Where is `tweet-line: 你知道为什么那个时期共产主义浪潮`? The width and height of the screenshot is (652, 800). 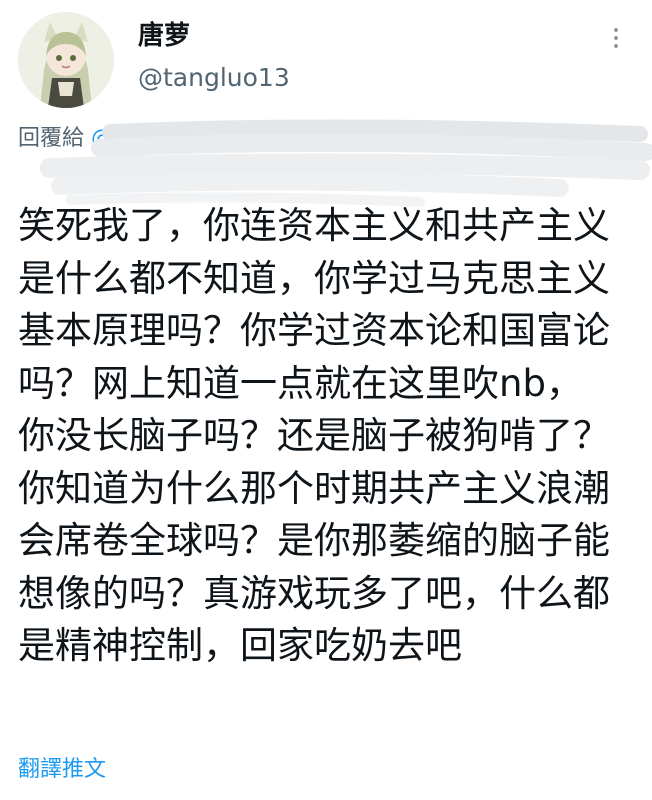 tweet-line: 你知道为什么那个时期共产主义浪潮 is located at coordinates (314, 488).